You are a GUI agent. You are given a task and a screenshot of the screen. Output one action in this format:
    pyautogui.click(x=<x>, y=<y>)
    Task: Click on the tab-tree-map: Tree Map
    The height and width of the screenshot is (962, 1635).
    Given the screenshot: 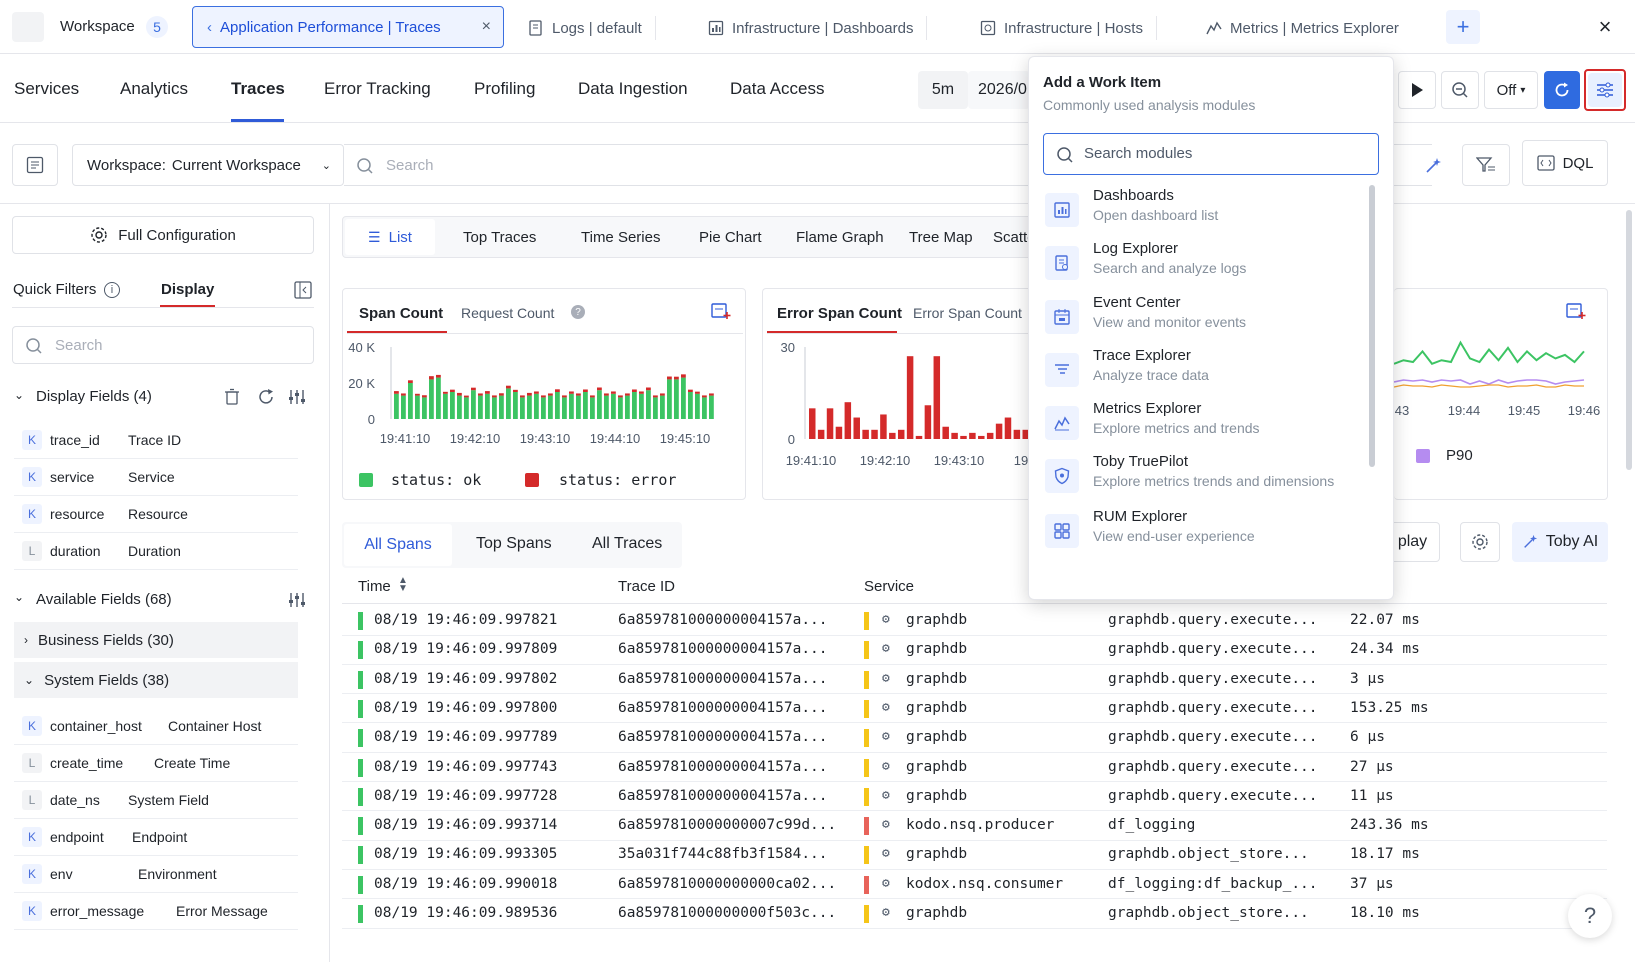 What is the action you would take?
    pyautogui.click(x=941, y=237)
    